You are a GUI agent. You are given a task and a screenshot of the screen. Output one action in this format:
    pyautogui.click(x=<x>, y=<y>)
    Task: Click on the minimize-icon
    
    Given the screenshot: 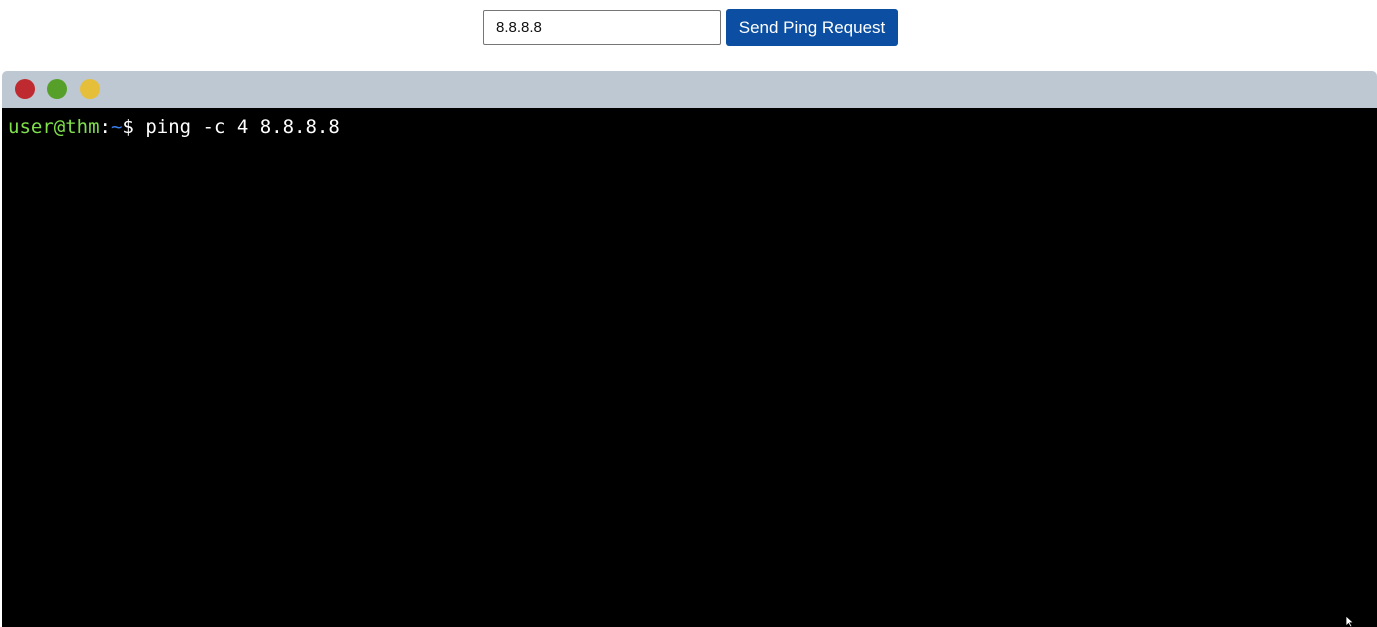 What is the action you would take?
    pyautogui.click(x=90, y=89)
    